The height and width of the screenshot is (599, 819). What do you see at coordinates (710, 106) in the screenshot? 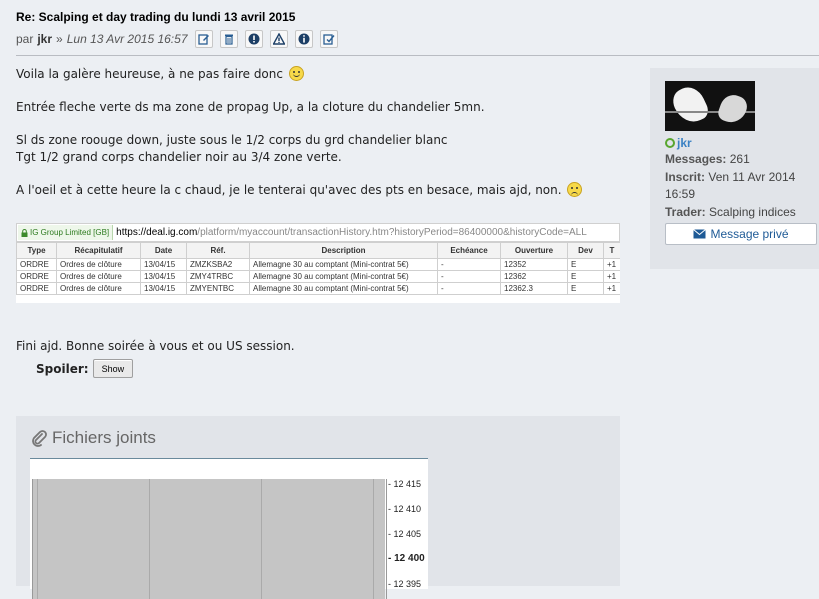
I see `avatar` at bounding box center [710, 106].